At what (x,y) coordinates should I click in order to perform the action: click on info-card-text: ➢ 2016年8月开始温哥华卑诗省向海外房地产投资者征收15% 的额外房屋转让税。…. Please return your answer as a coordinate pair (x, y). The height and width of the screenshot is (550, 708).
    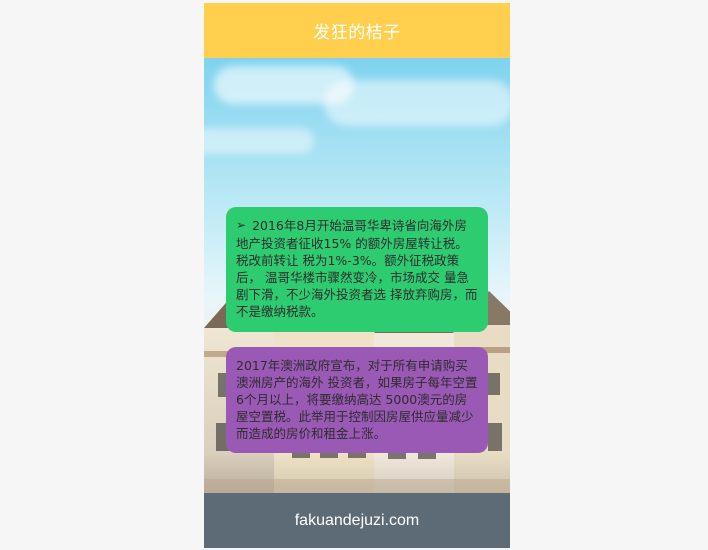
    Looking at the image, I should click on (357, 268).